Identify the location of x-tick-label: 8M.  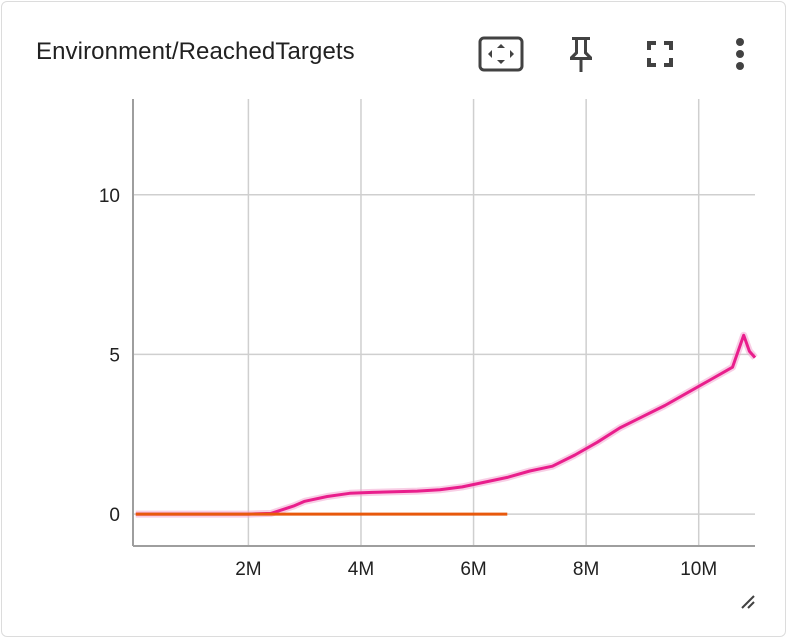
(586, 569).